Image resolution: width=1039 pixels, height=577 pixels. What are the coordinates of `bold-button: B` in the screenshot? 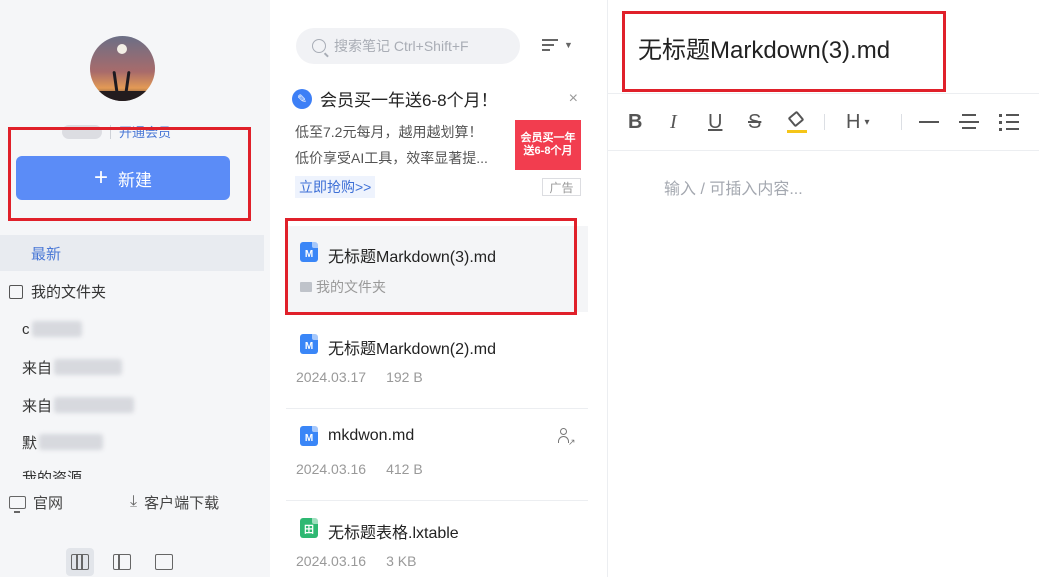 It's located at (635, 122).